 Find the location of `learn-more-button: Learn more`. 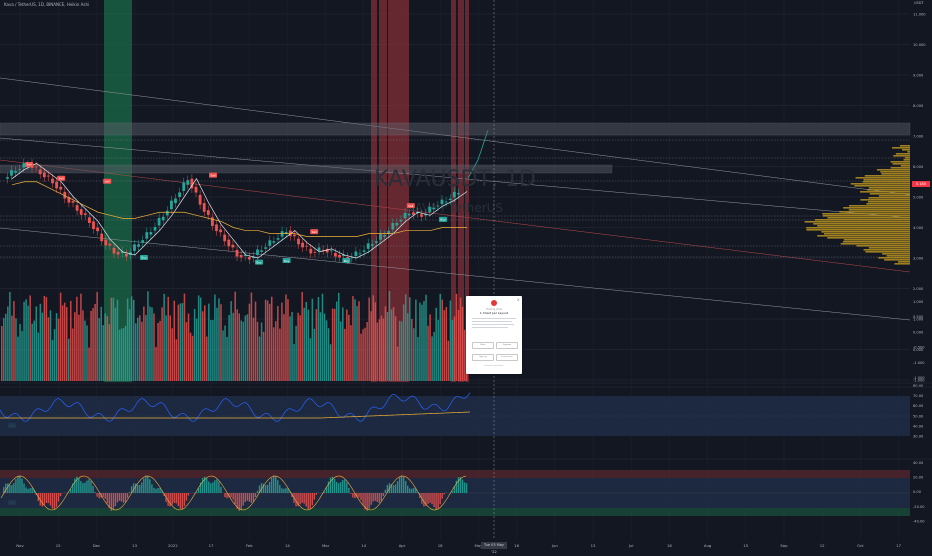

learn-more-button: Learn more is located at coordinates (507, 357).